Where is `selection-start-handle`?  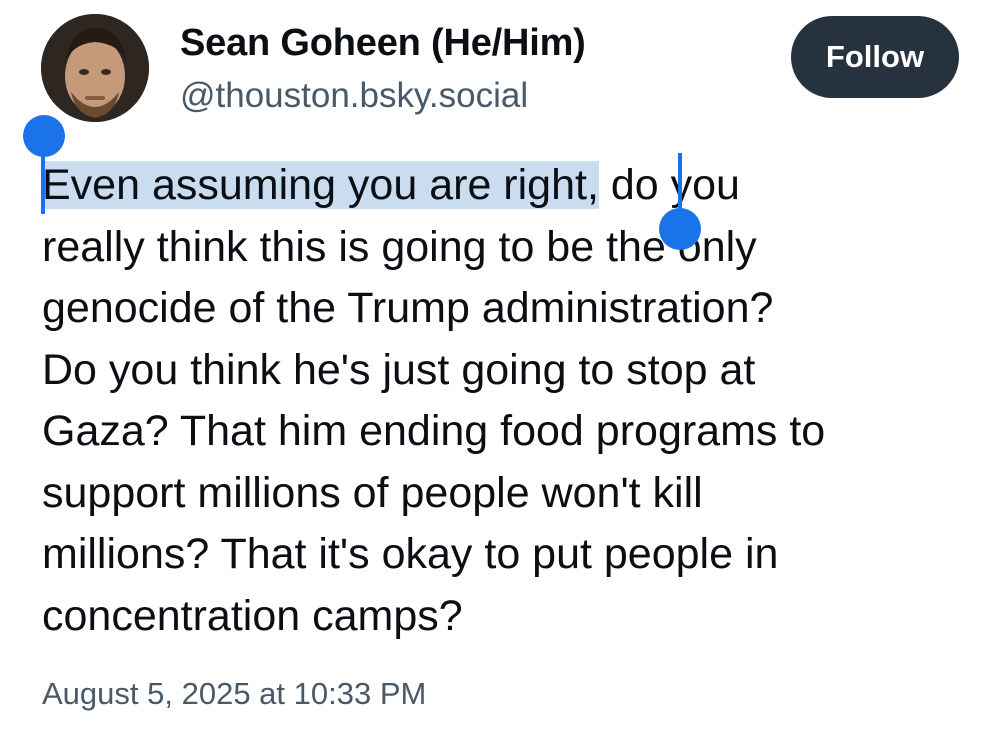 selection-start-handle is located at coordinates (44, 136).